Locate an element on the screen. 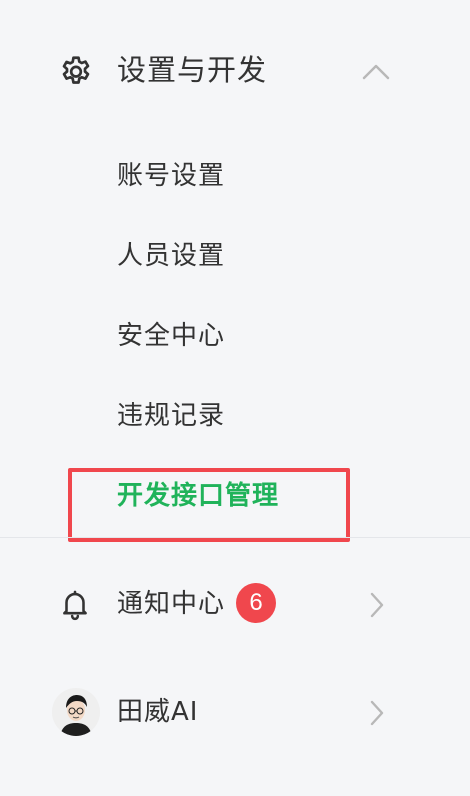 Image resolution: width=470 pixels, height=796 pixels. chevron-up-icon is located at coordinates (376, 72).